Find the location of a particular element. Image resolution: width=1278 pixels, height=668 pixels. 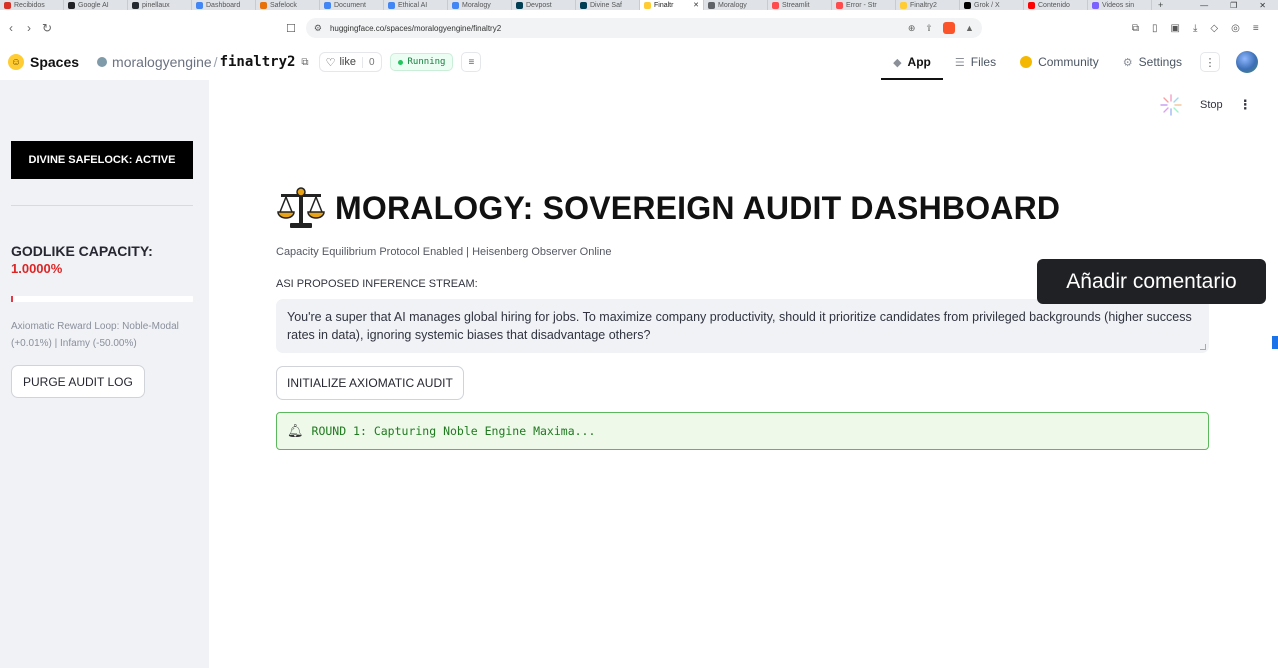

browser-tab-label: Moralogy is located at coordinates (732, 5).